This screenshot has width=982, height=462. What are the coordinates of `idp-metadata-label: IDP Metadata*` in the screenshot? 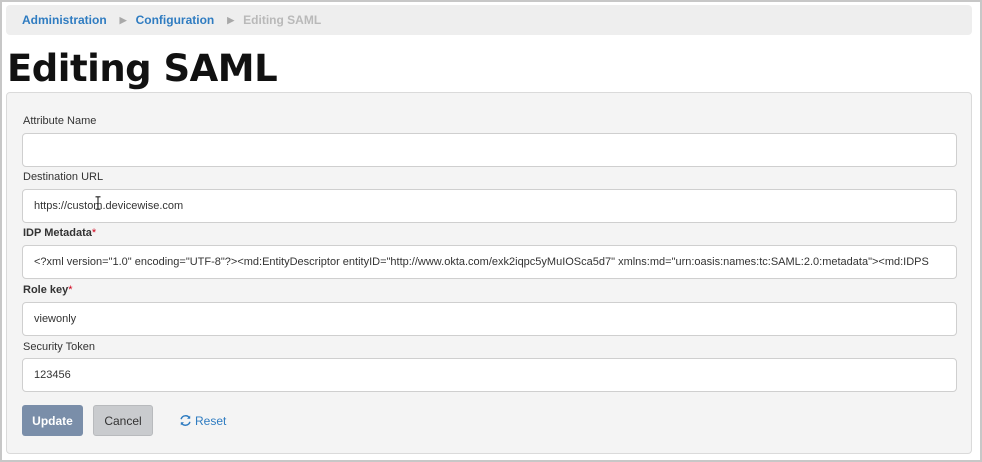 It's located at (59, 233).